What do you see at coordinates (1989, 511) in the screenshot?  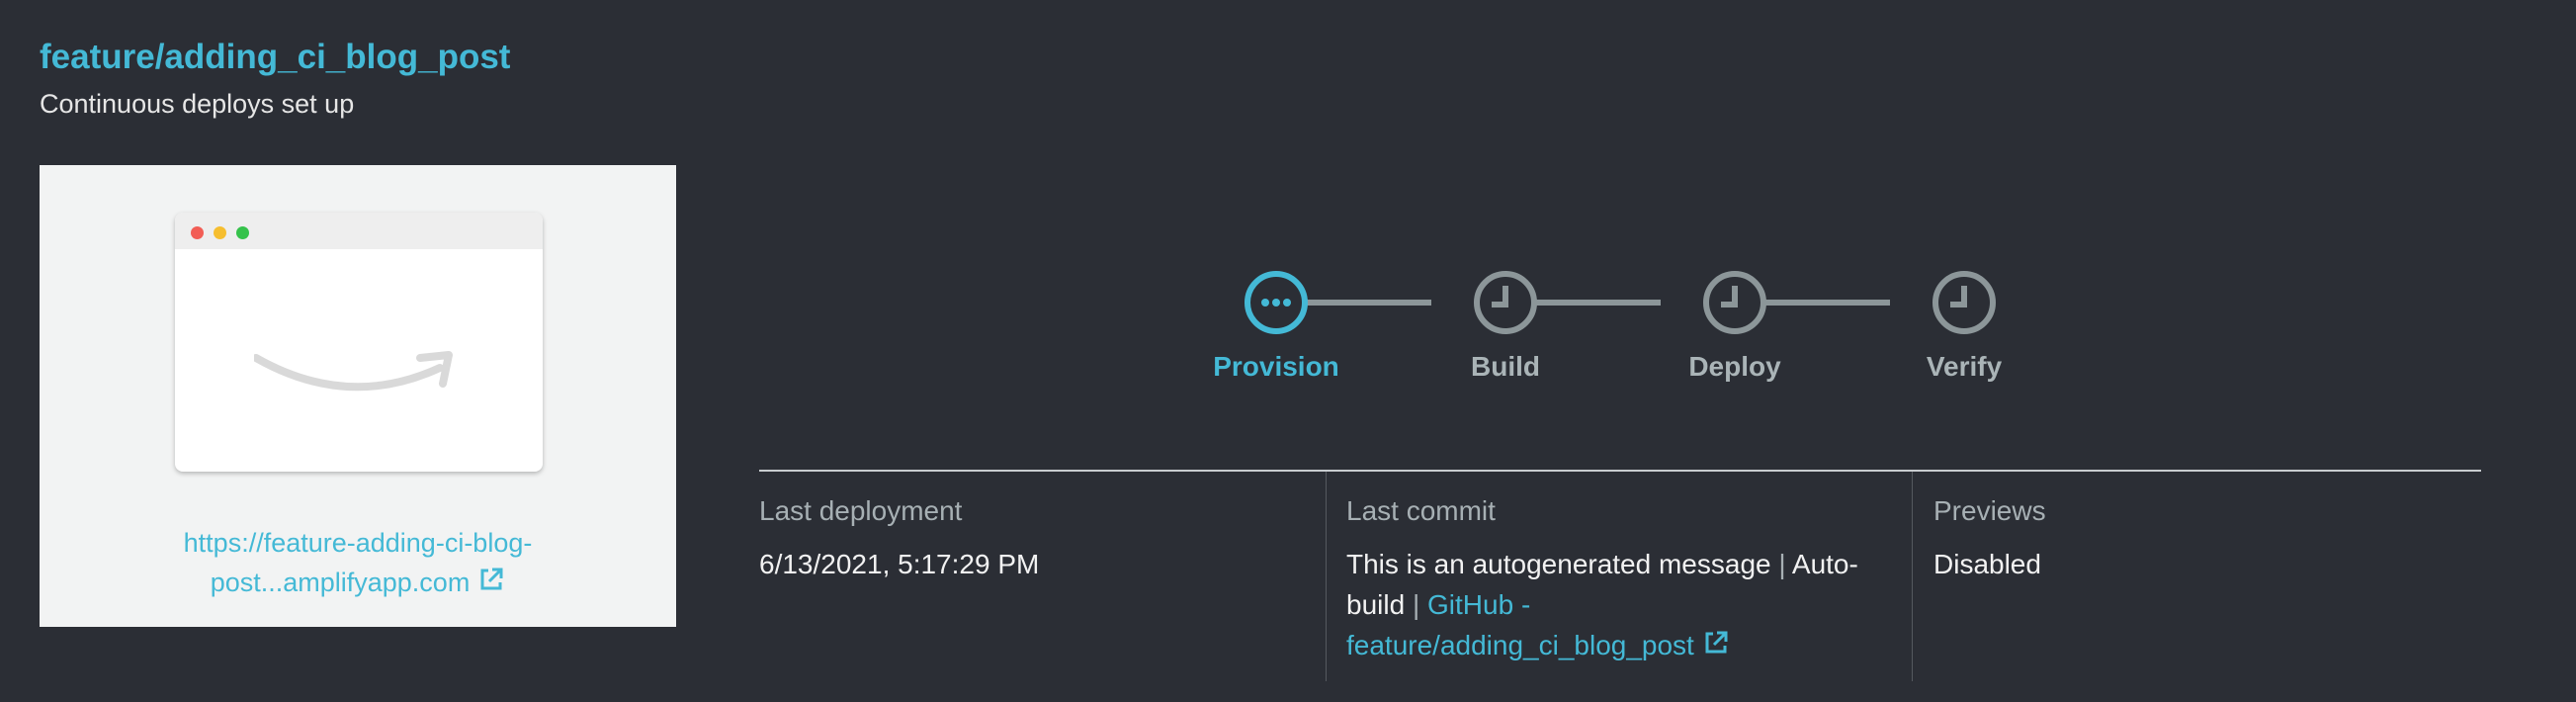 I see `previews-label: Previews` at bounding box center [1989, 511].